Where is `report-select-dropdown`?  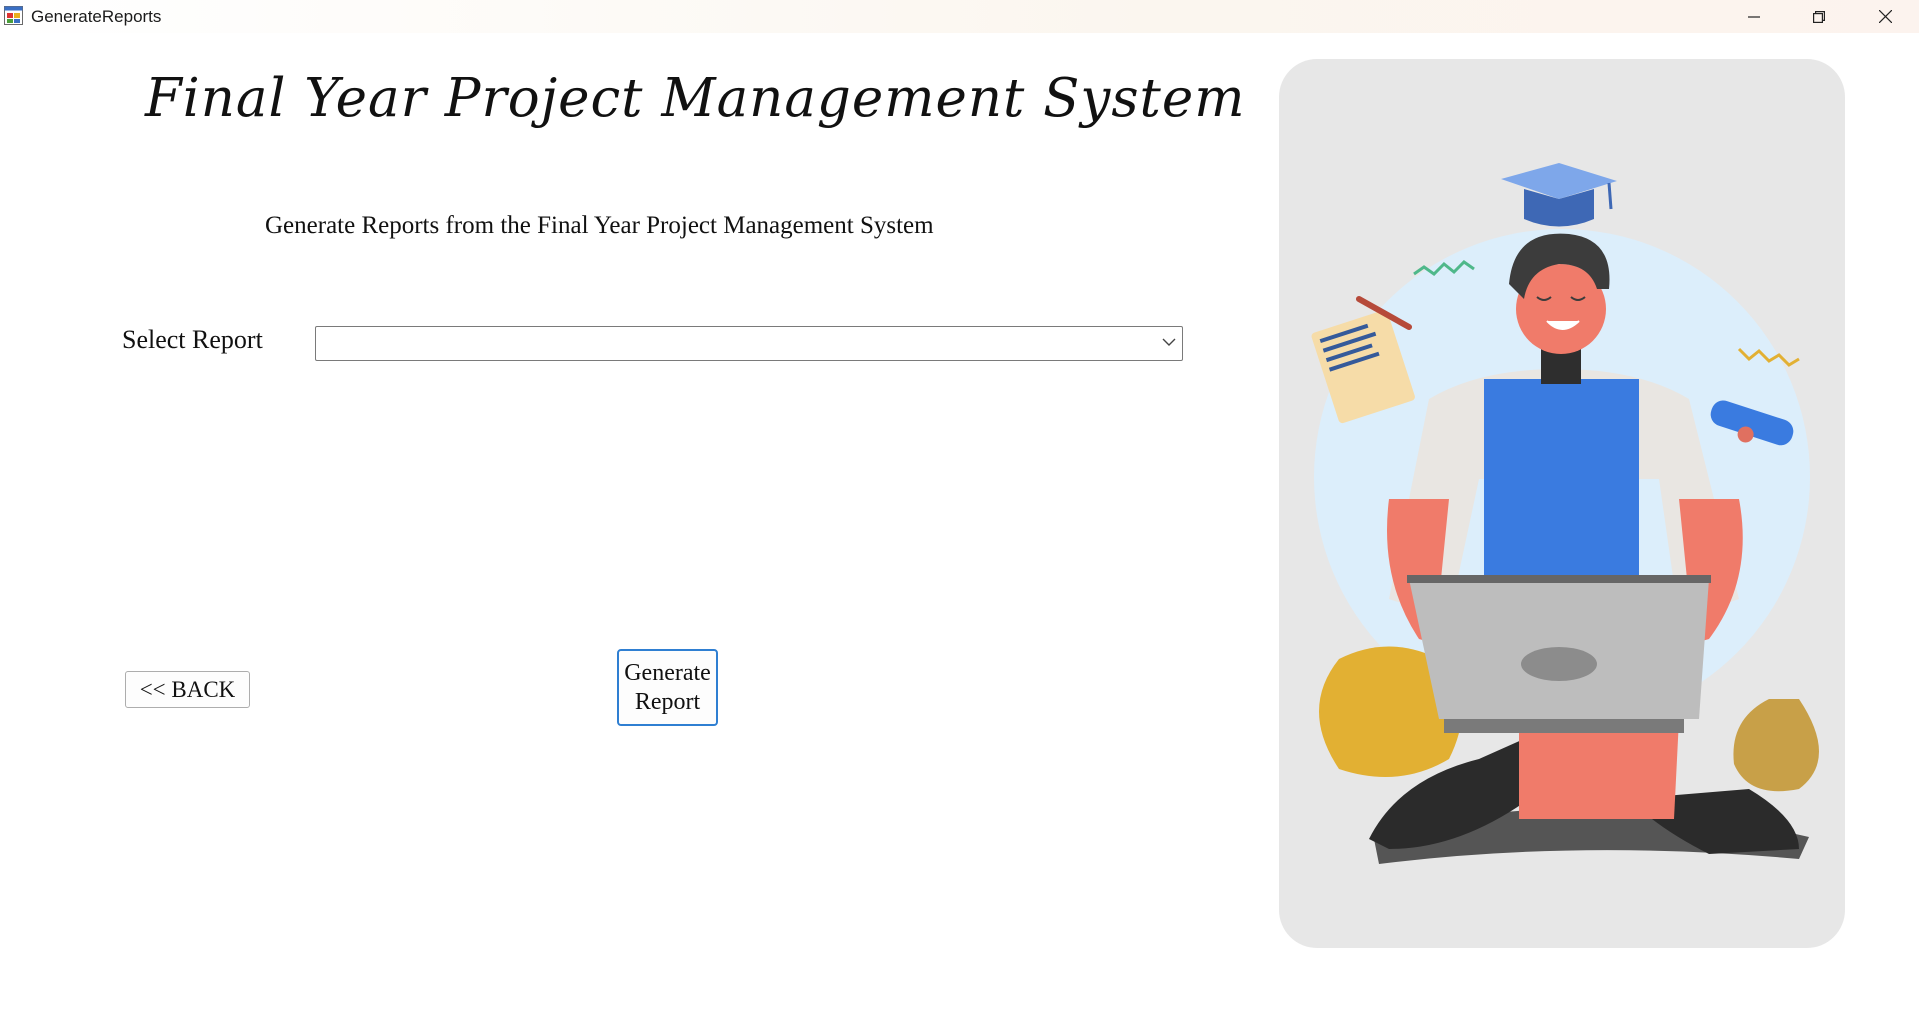 report-select-dropdown is located at coordinates (749, 343).